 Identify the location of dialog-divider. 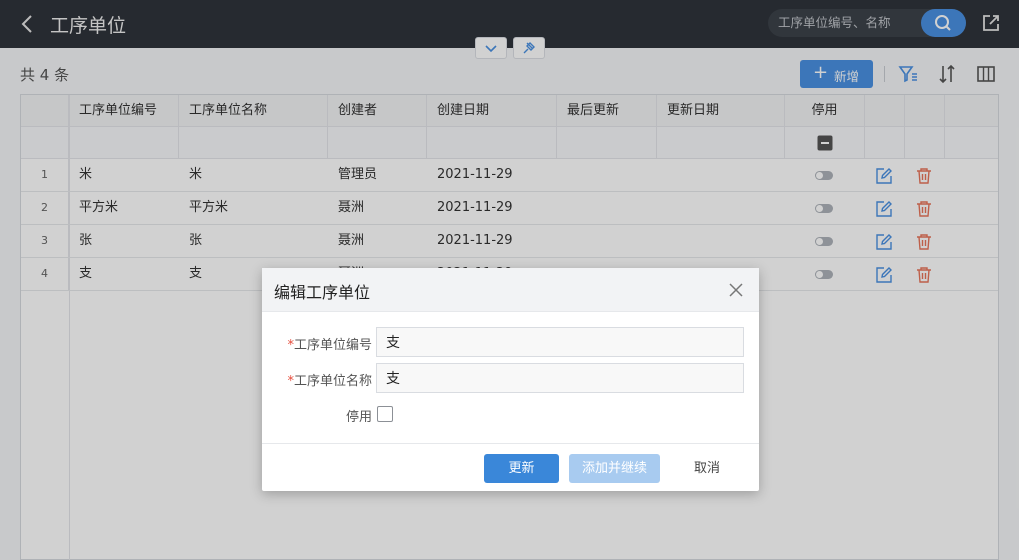
(510, 443).